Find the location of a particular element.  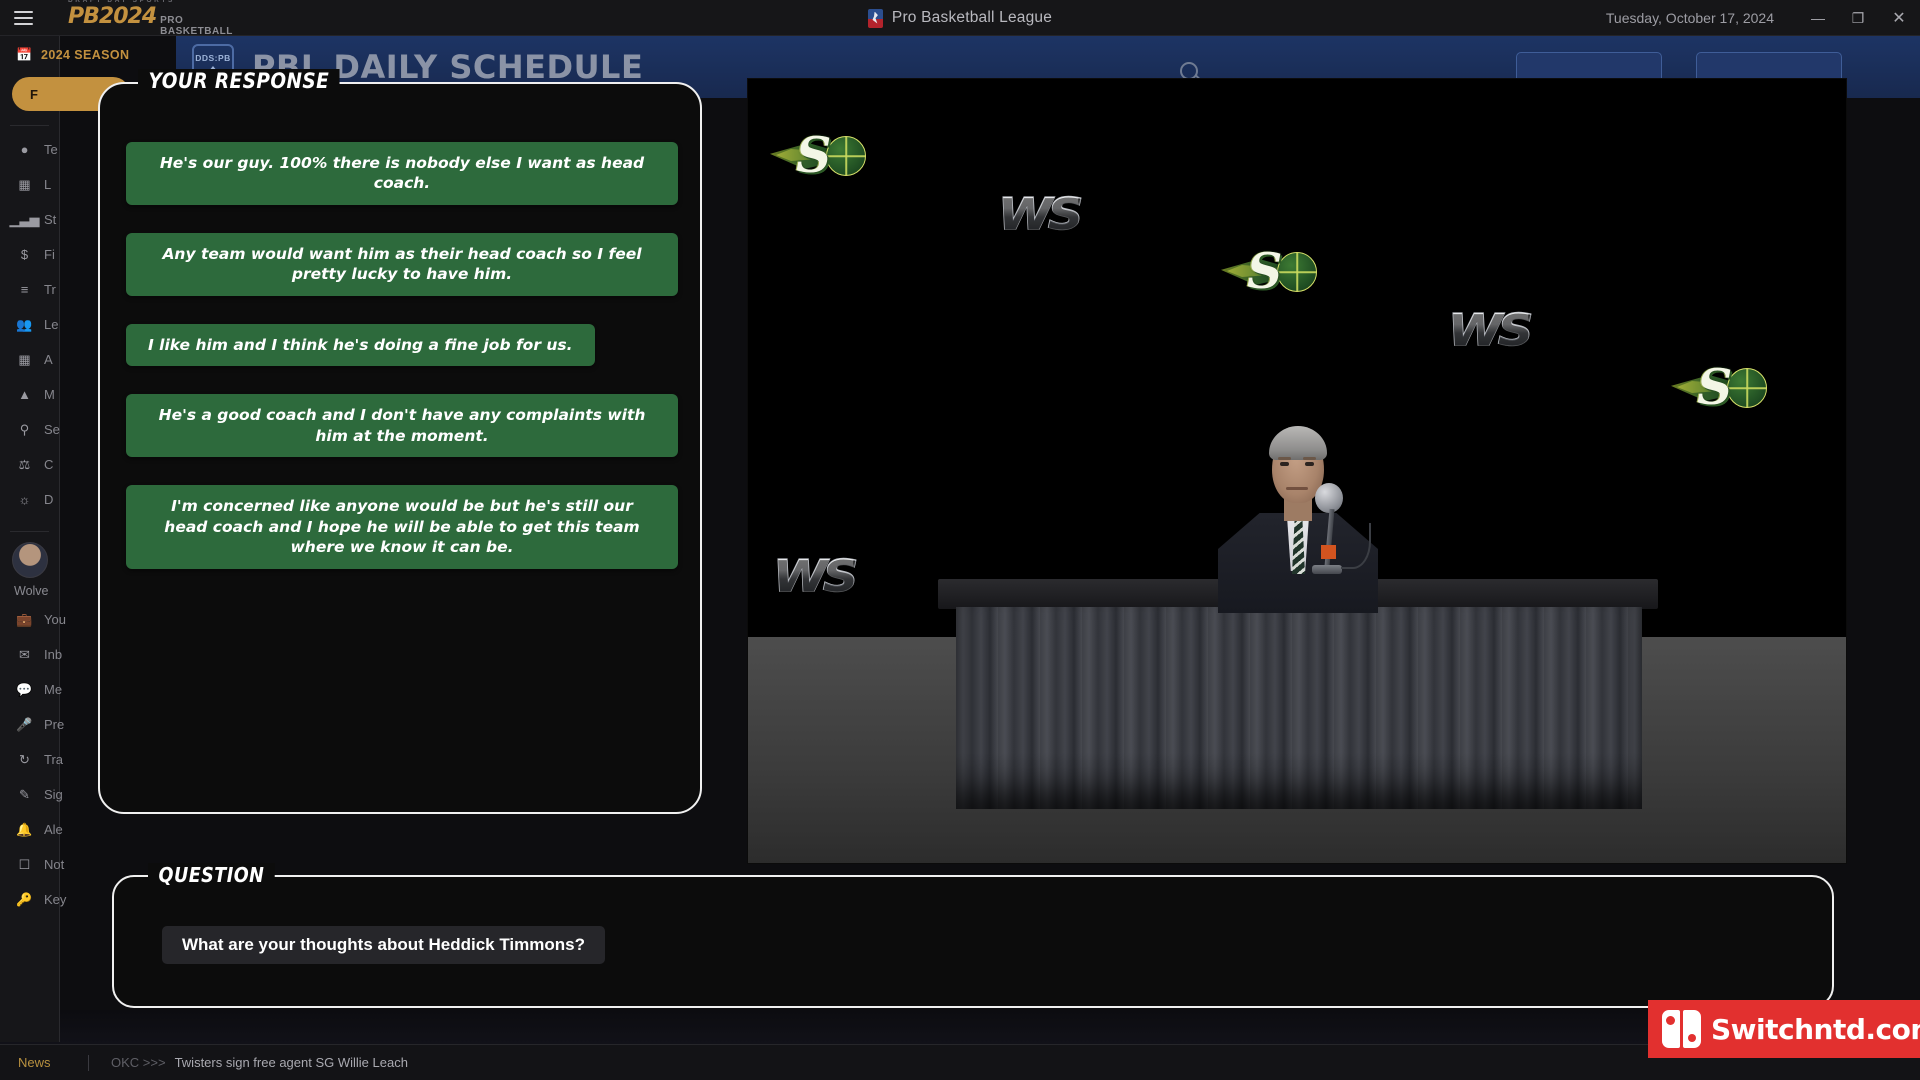

sidebar-item-label: Me is located at coordinates (53, 689).